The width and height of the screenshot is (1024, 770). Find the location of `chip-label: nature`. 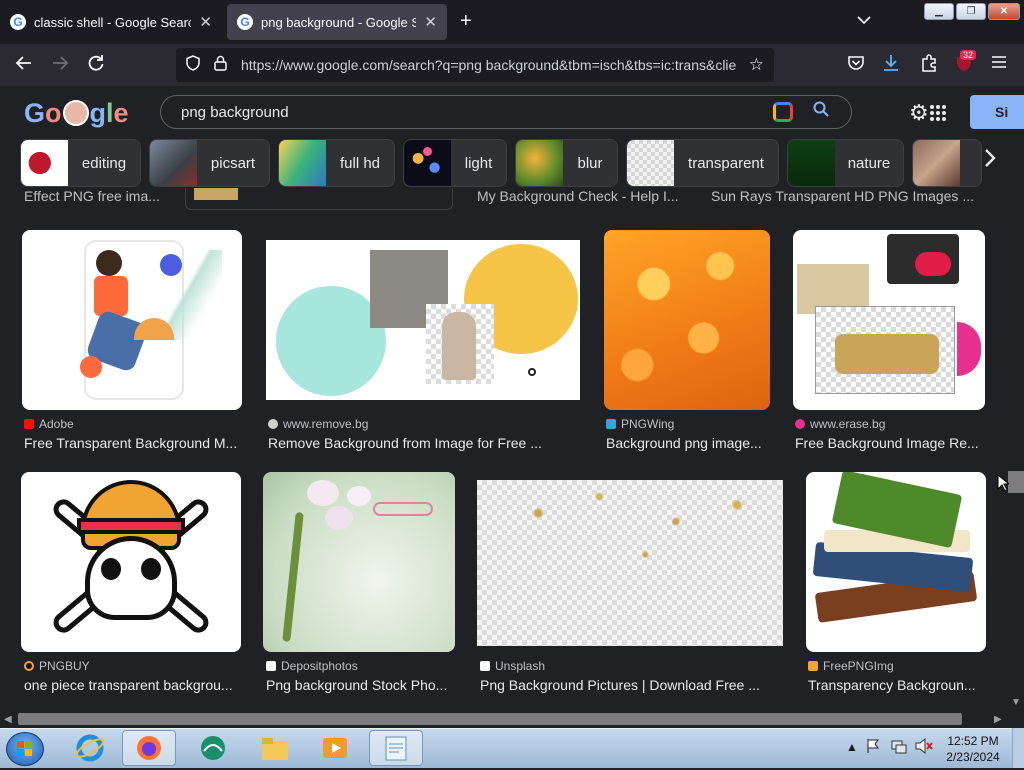

chip-label: nature is located at coordinates (869, 163).